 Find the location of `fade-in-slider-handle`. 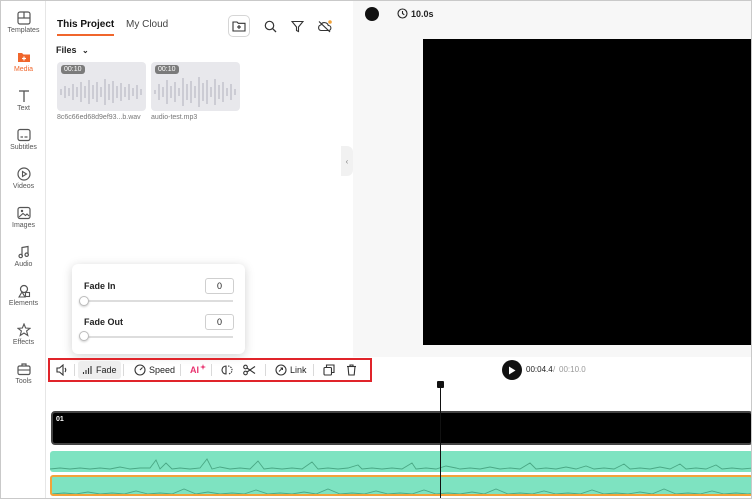

fade-in-slider-handle is located at coordinates (84, 301).